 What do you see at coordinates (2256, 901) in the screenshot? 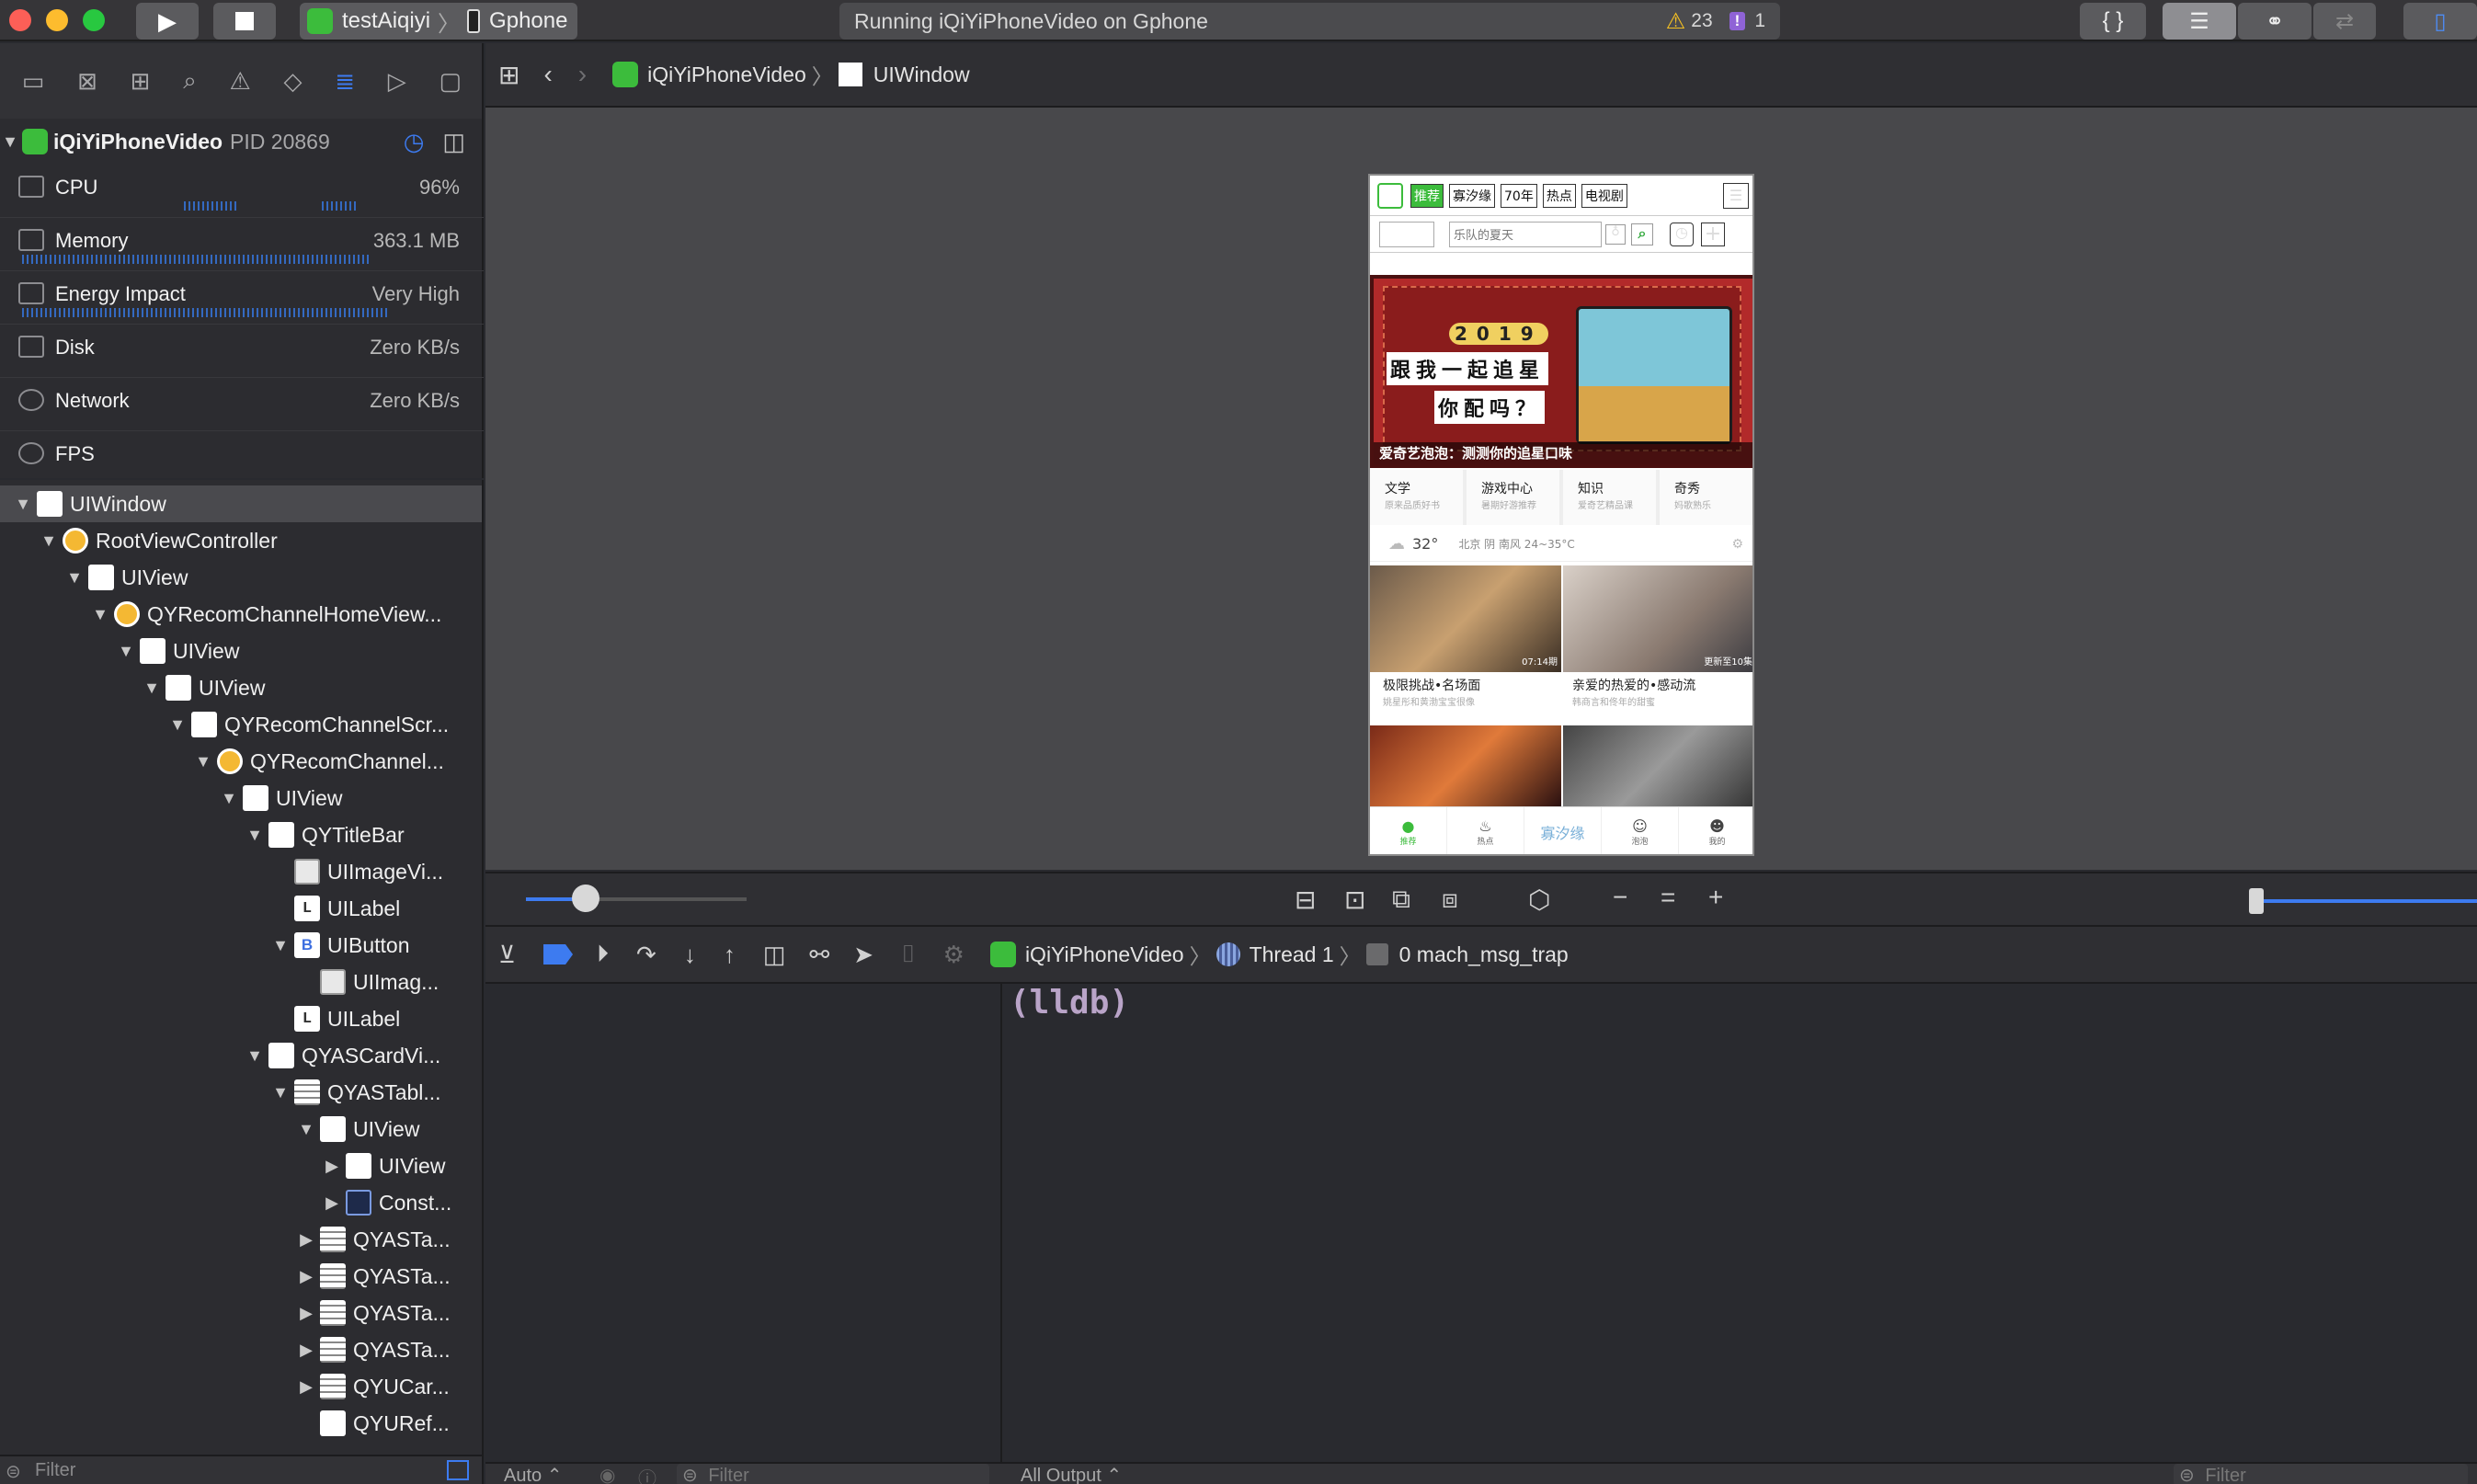
I see `range-slider-thumb` at bounding box center [2256, 901].